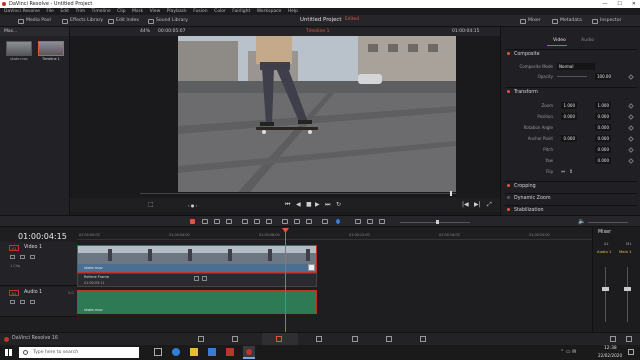 This screenshot has width=640, height=360. Describe the element at coordinates (14, 293) in the screenshot. I see `track-badge-a1: A1` at that location.